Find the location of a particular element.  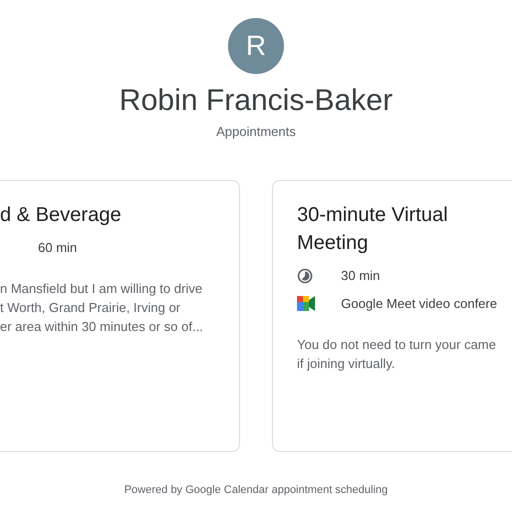

page-subtitle: Appointments is located at coordinates (256, 132).